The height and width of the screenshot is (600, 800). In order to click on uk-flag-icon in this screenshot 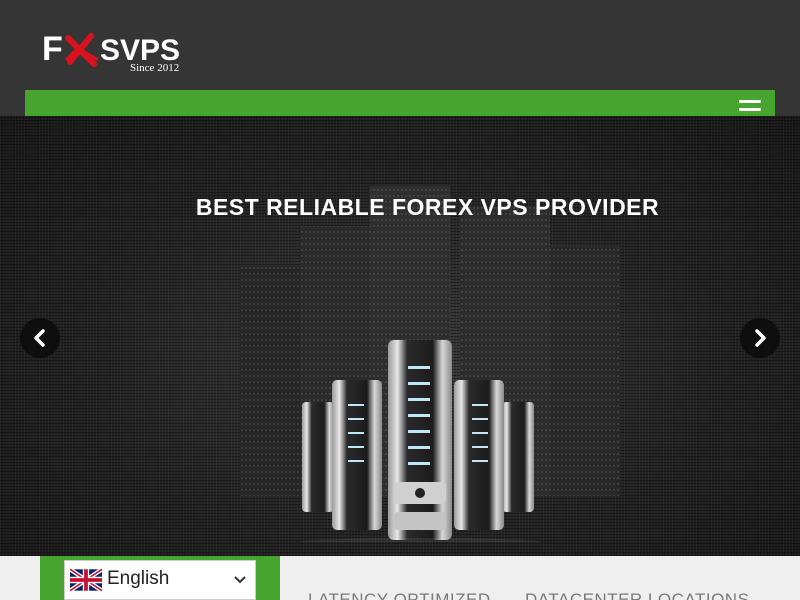, I will do `click(86, 580)`.